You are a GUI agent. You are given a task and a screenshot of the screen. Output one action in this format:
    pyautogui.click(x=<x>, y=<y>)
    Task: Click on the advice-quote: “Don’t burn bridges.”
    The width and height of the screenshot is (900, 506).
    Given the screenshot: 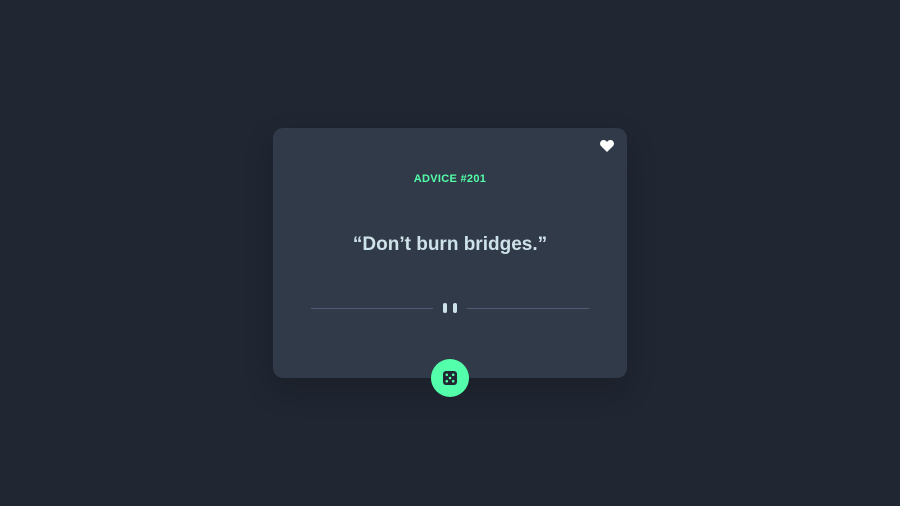 What is the action you would take?
    pyautogui.click(x=450, y=244)
    